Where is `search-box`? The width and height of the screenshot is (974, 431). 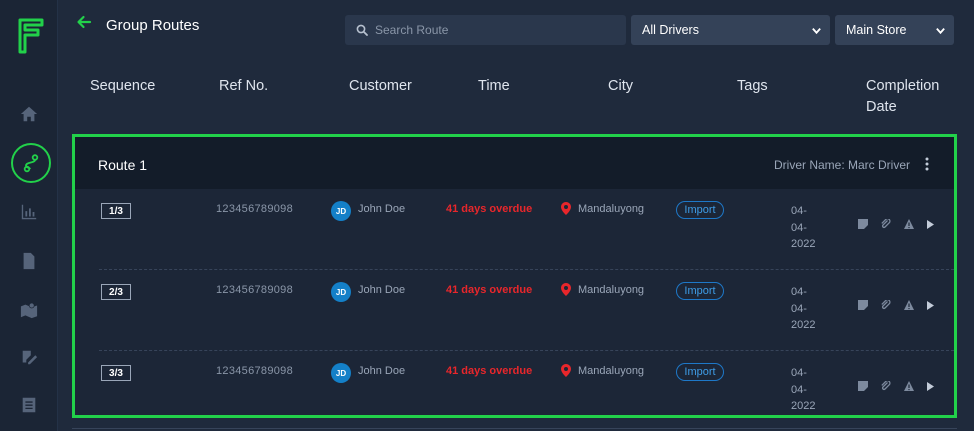 search-box is located at coordinates (485, 30).